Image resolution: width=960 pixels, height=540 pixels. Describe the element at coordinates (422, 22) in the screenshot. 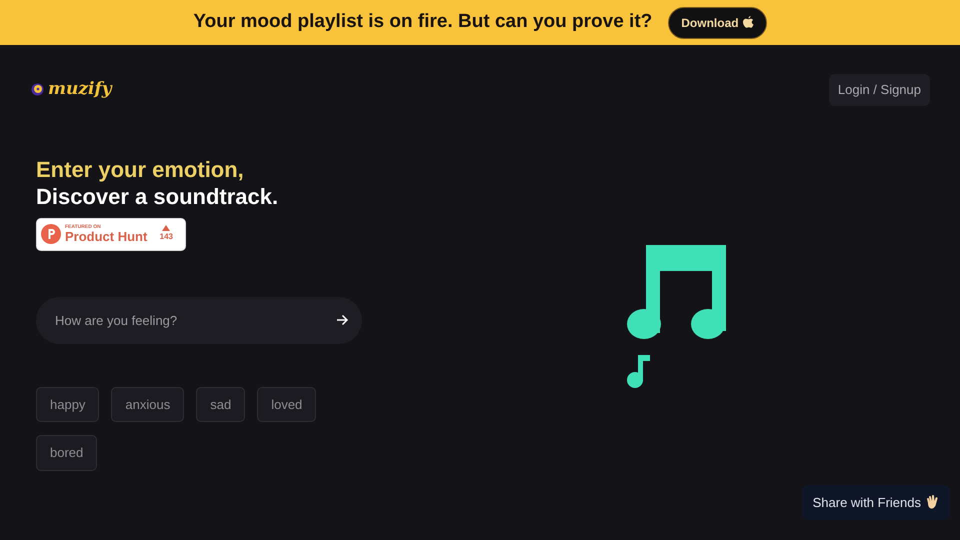

I see `promo-text: Your mood playlist is on fire. But can you prove it?` at that location.